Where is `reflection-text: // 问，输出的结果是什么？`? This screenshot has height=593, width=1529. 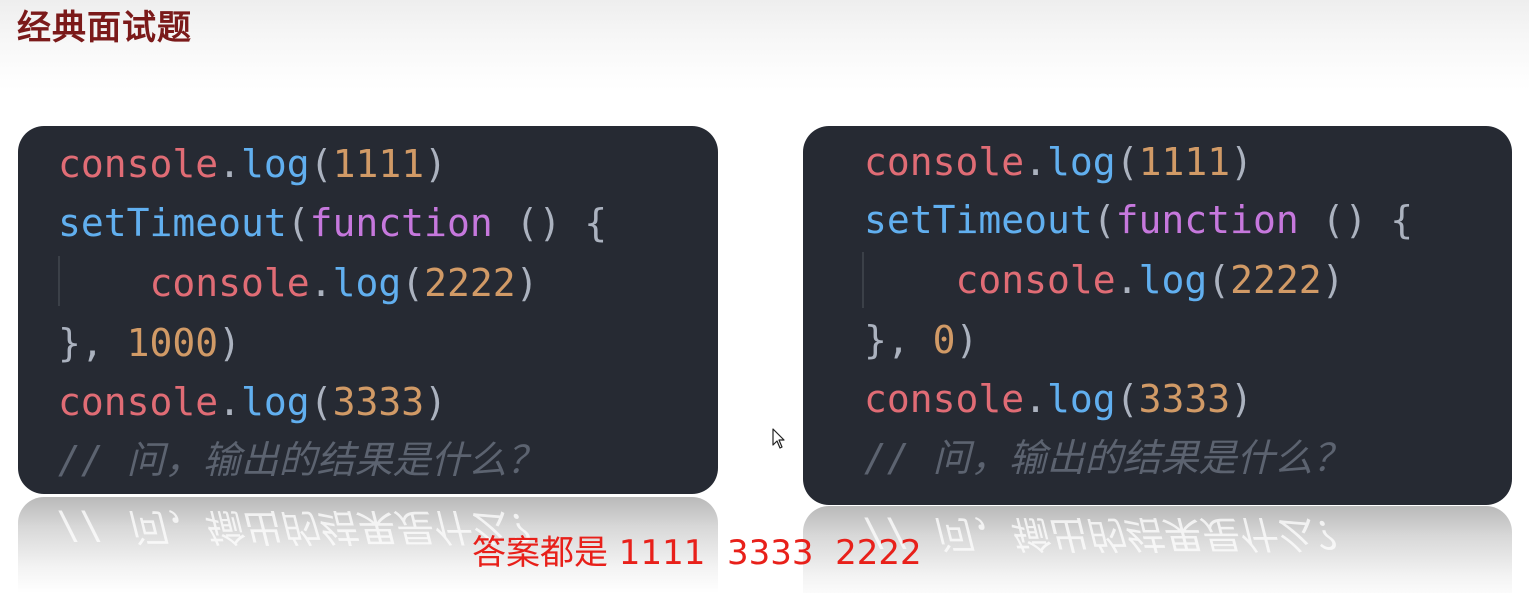
reflection-text: // 问，输出的结果是什么？ is located at coordinates (1107, 534).